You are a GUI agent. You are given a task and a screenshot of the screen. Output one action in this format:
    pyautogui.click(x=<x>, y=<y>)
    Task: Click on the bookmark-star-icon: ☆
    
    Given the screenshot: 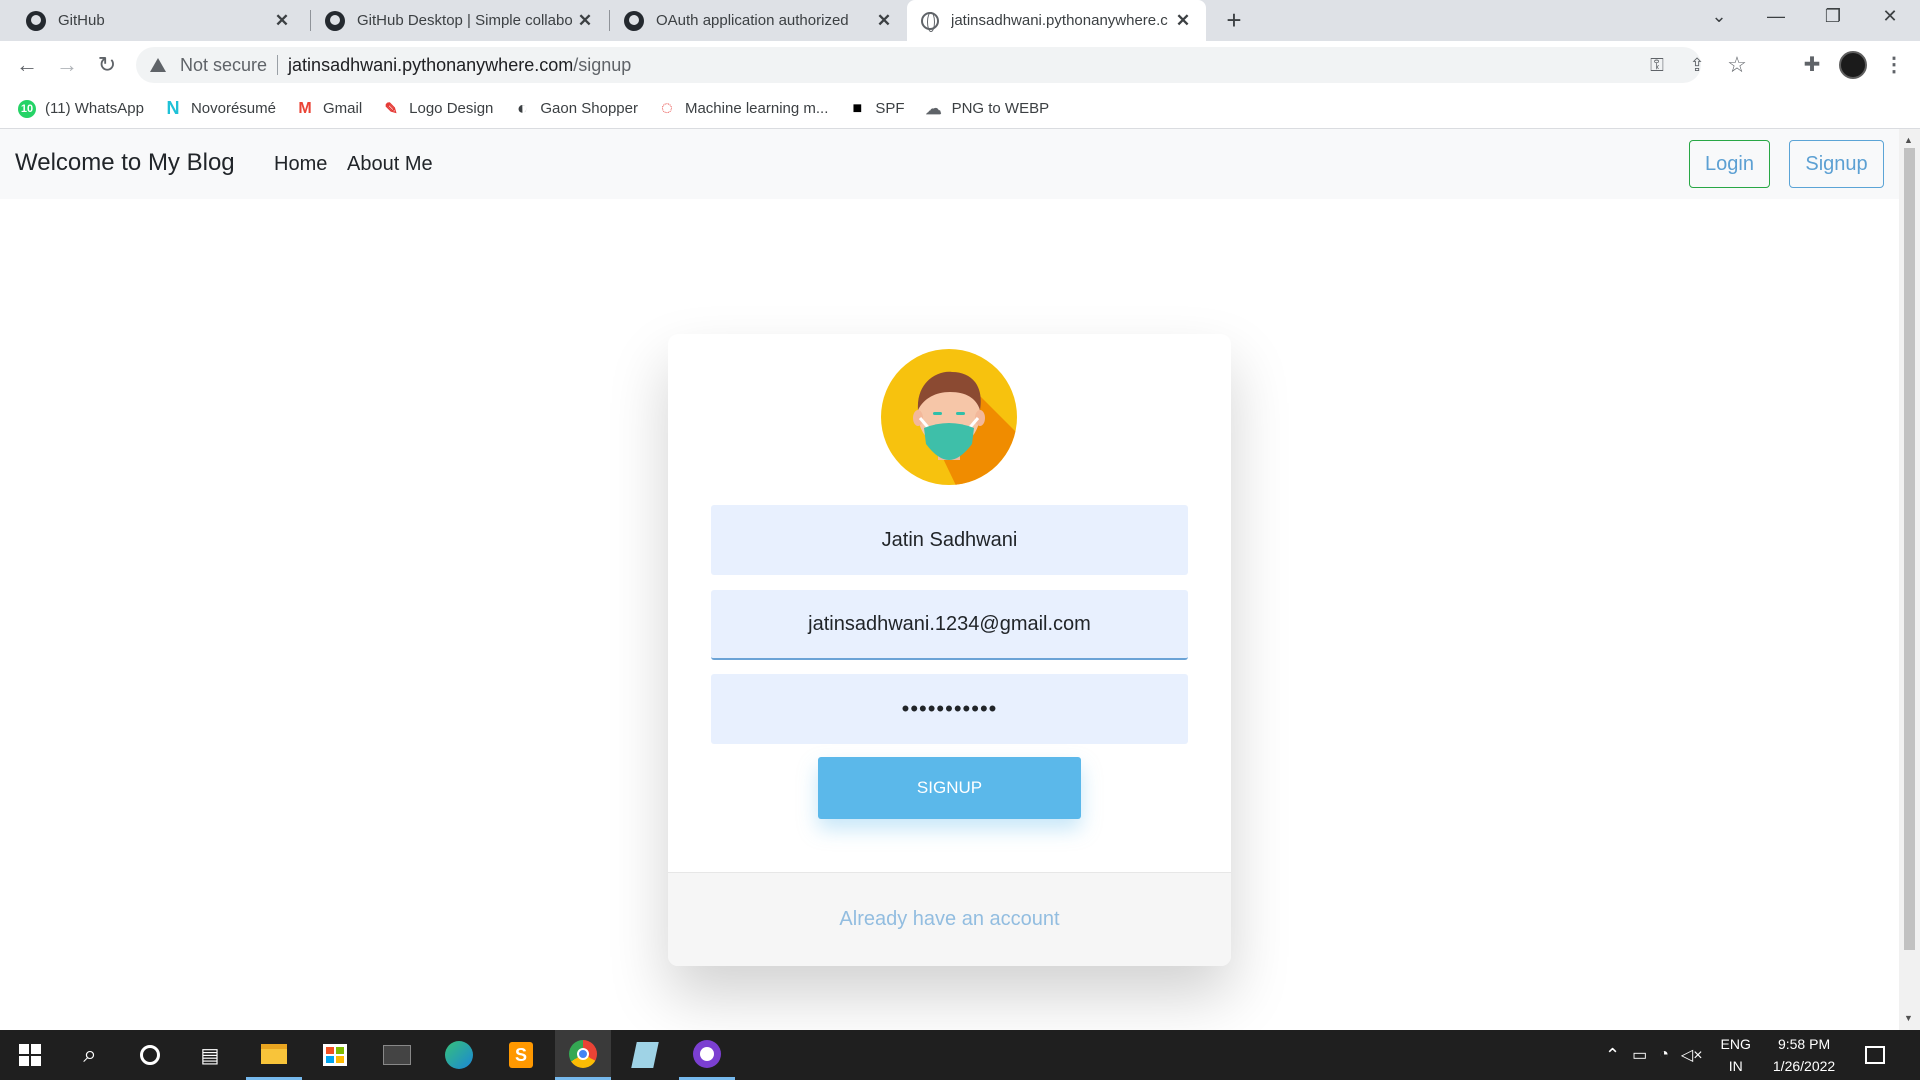 What is the action you would take?
    pyautogui.click(x=1737, y=65)
    